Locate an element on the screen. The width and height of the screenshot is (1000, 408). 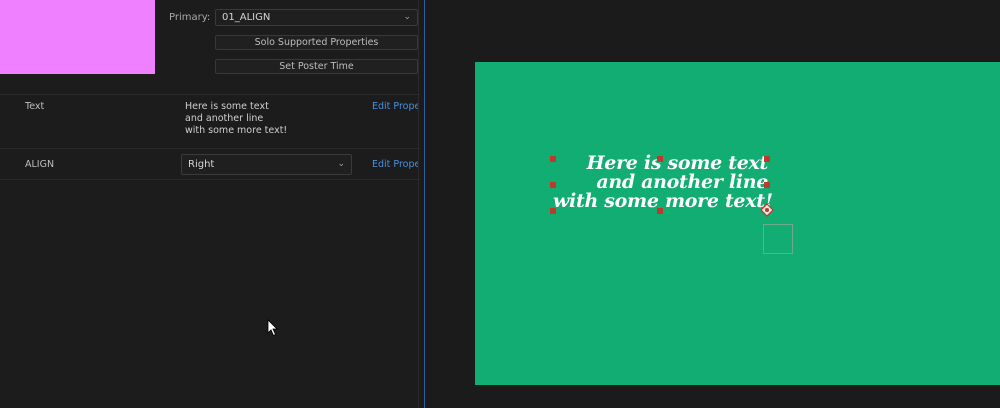
property-name-align: ALIGN is located at coordinates (40, 164).